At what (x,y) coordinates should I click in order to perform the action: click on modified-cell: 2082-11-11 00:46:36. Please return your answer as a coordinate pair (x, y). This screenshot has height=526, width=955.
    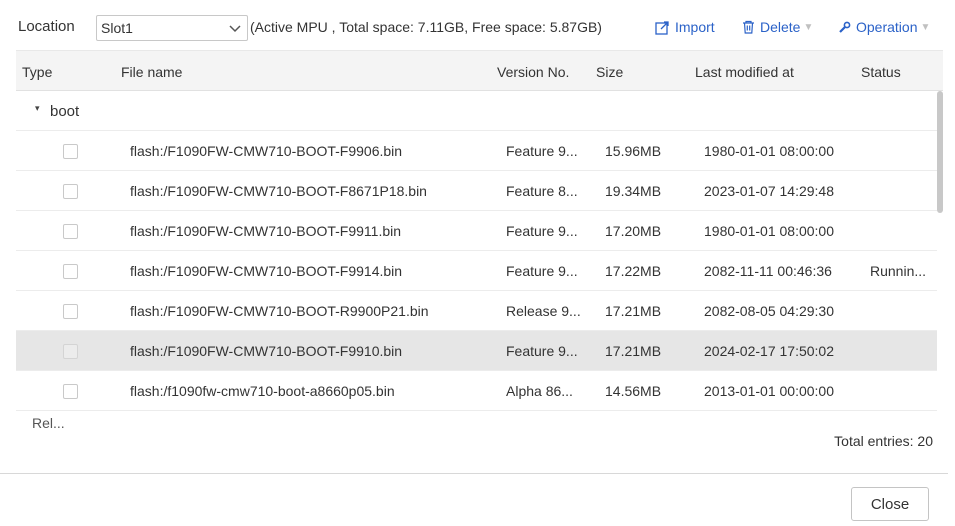
    Looking at the image, I should click on (768, 271).